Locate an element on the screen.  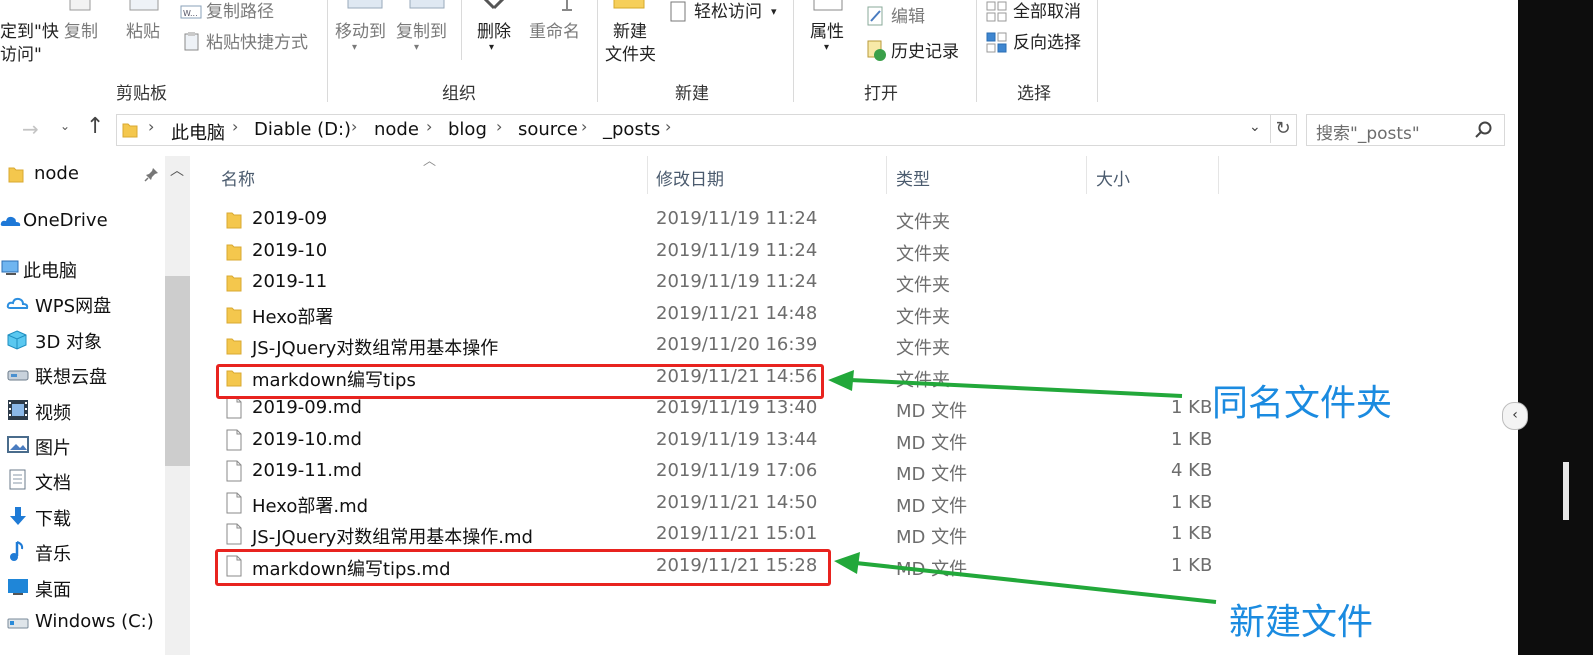
breadcrumb-this-pc: 此电脑 is located at coordinates (198, 132).